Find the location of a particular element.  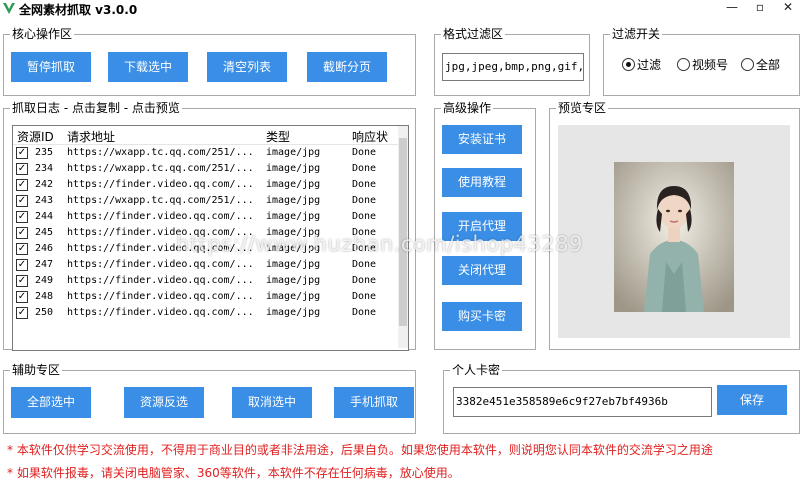

card-key-input: 3382e451e358589e6c9f27eb7bf4936b is located at coordinates (582, 402).